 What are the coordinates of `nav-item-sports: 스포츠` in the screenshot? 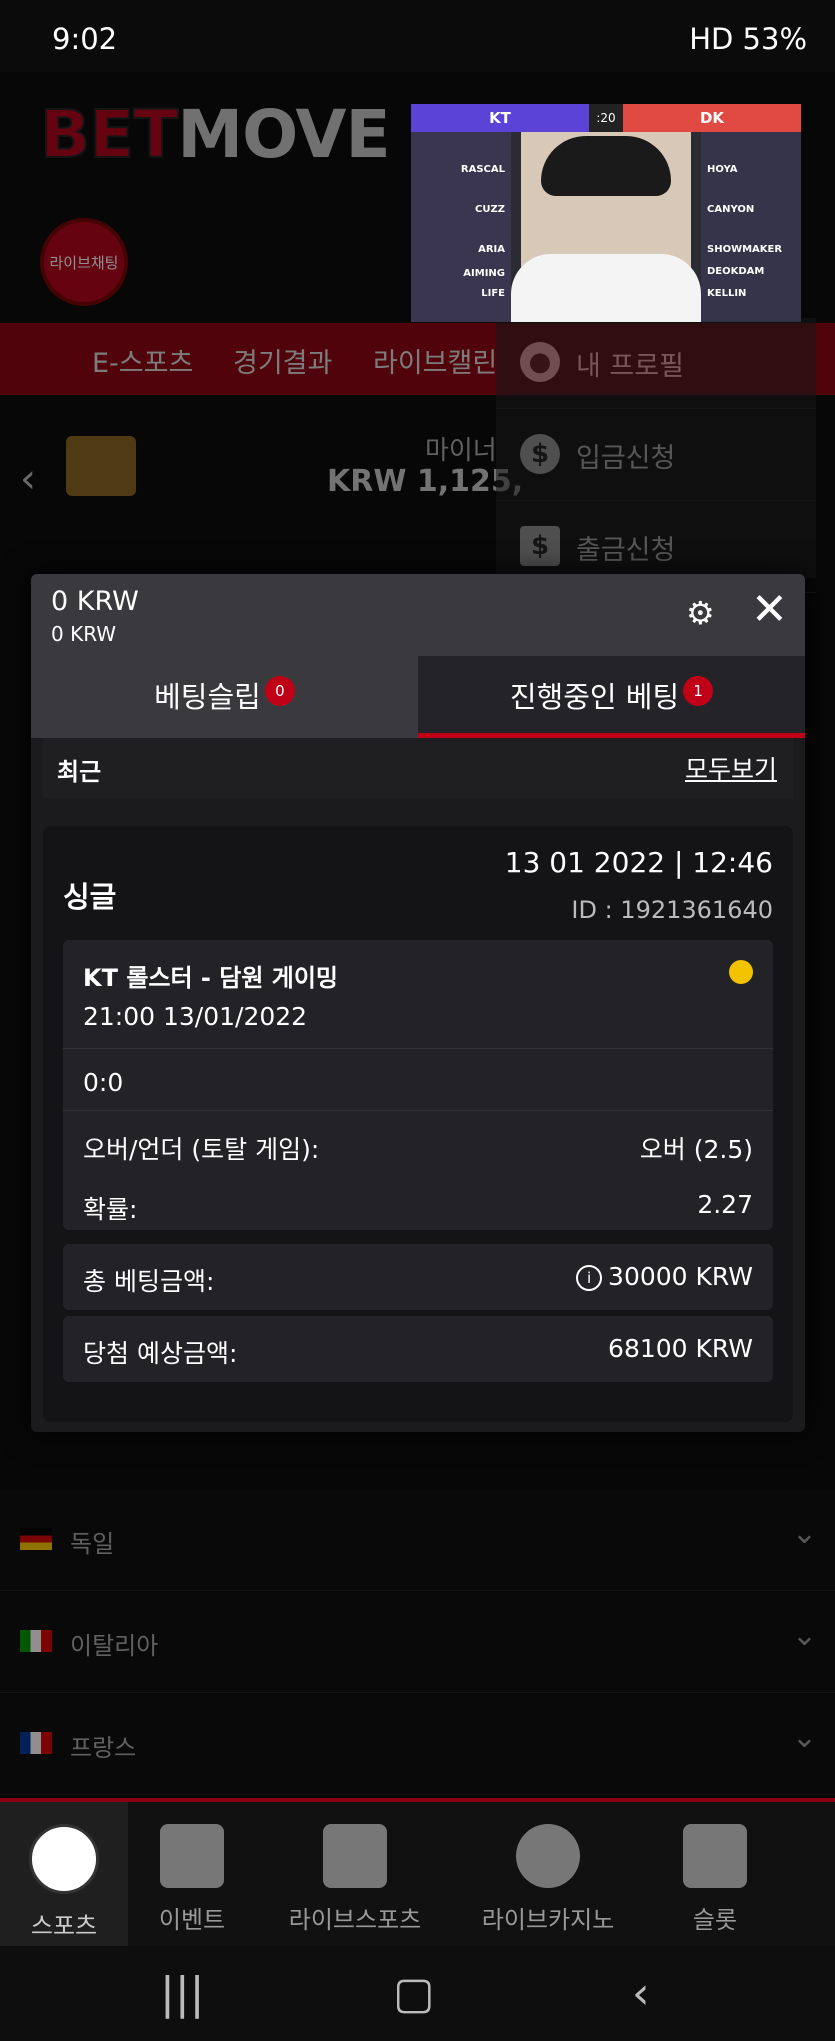 It's located at (64, 1876).